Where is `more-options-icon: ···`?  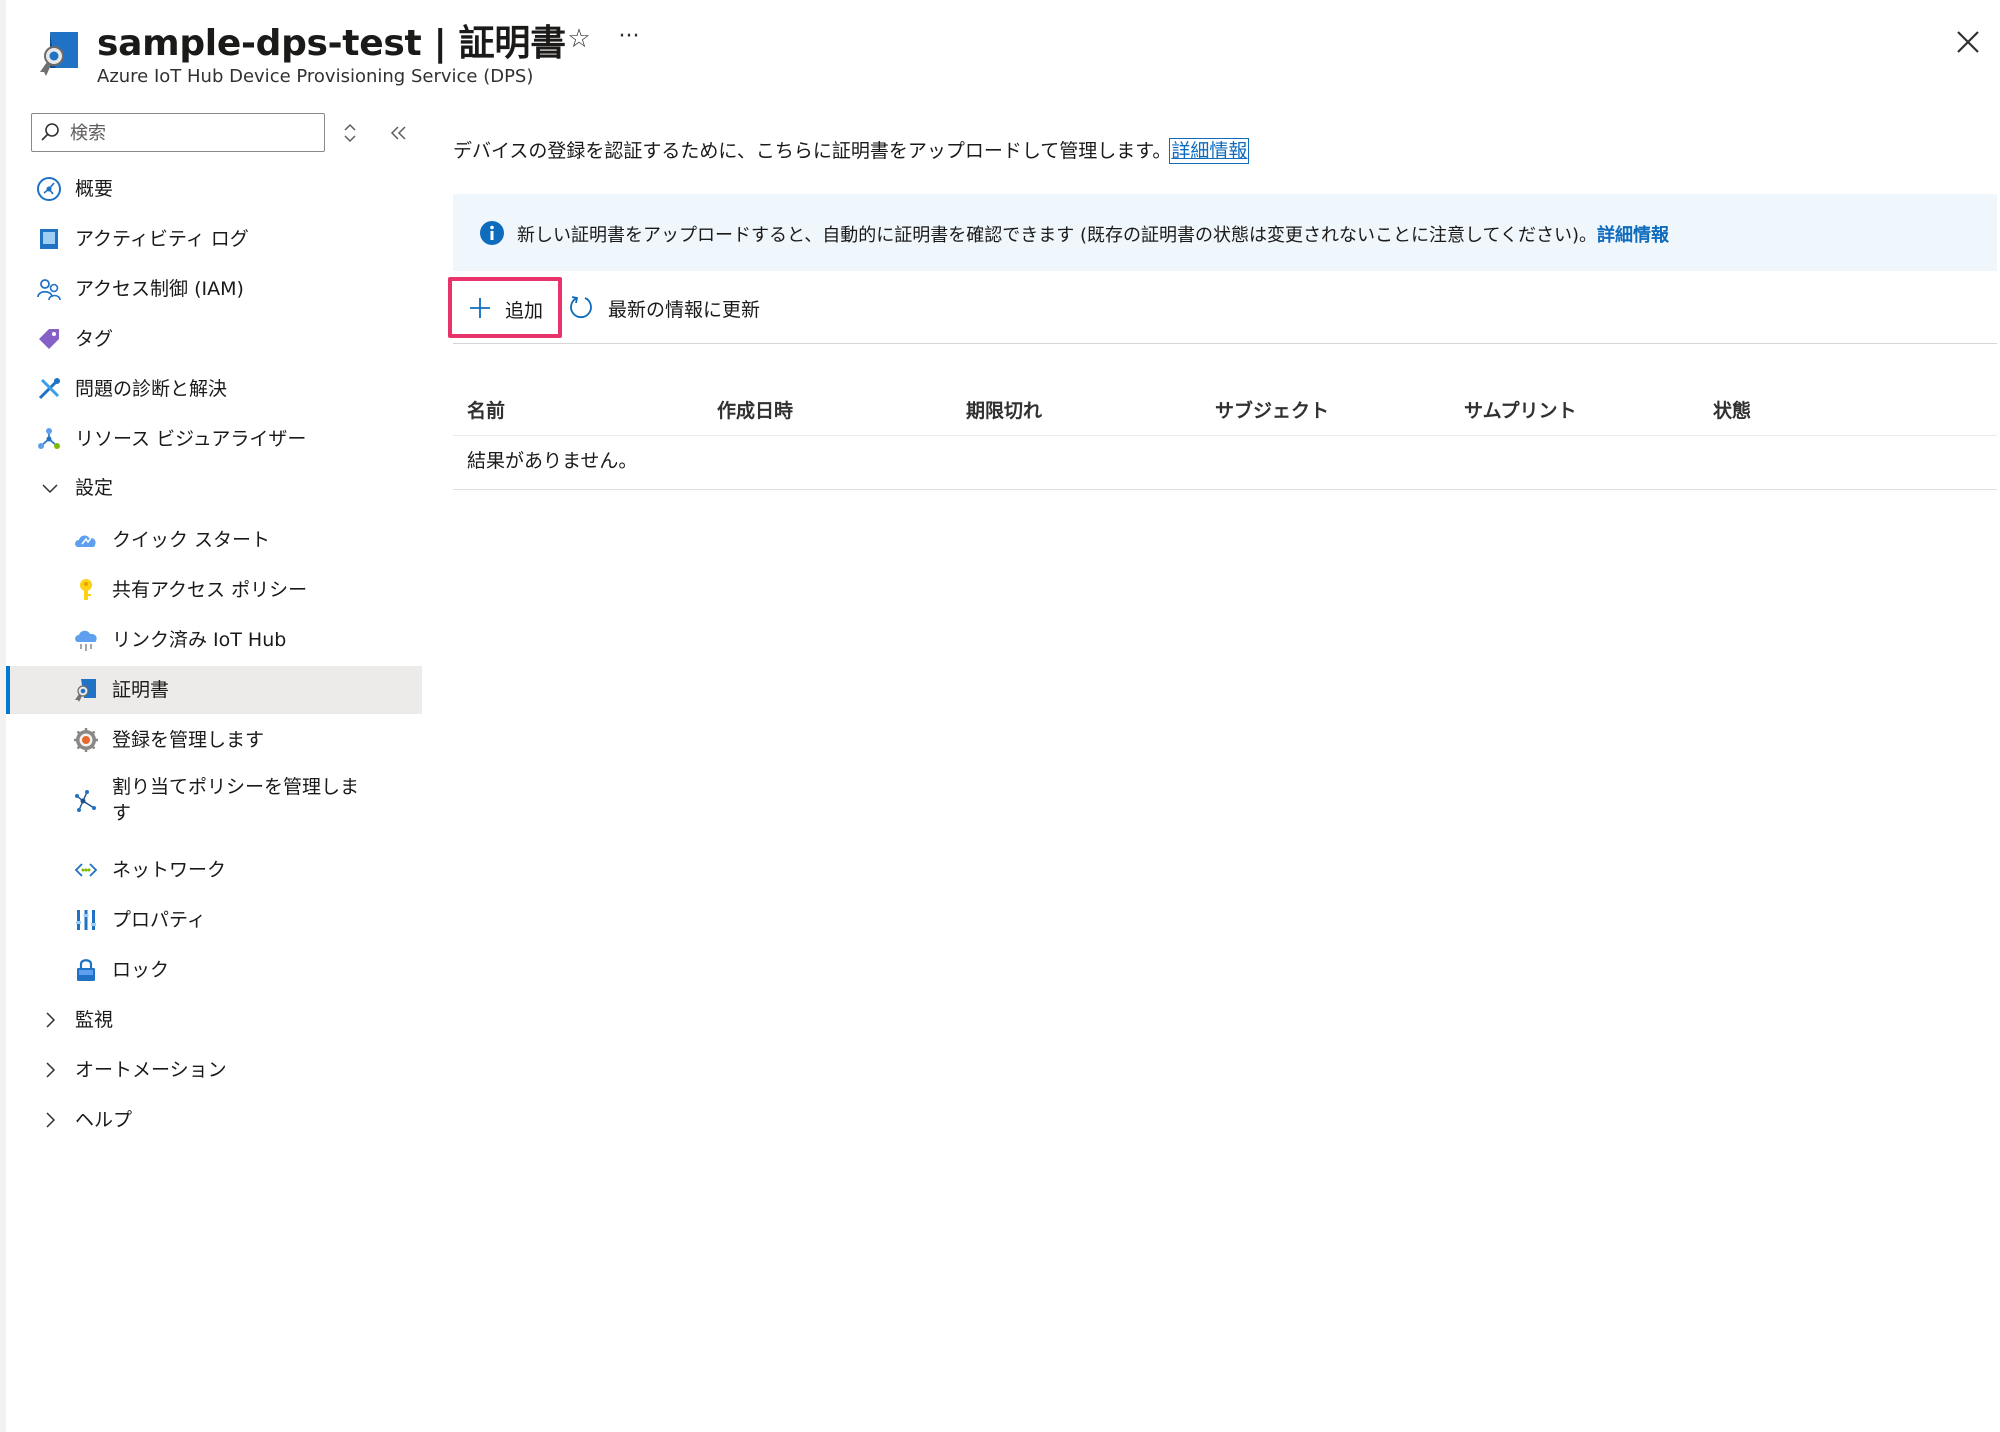 more-options-icon: ··· is located at coordinates (629, 39).